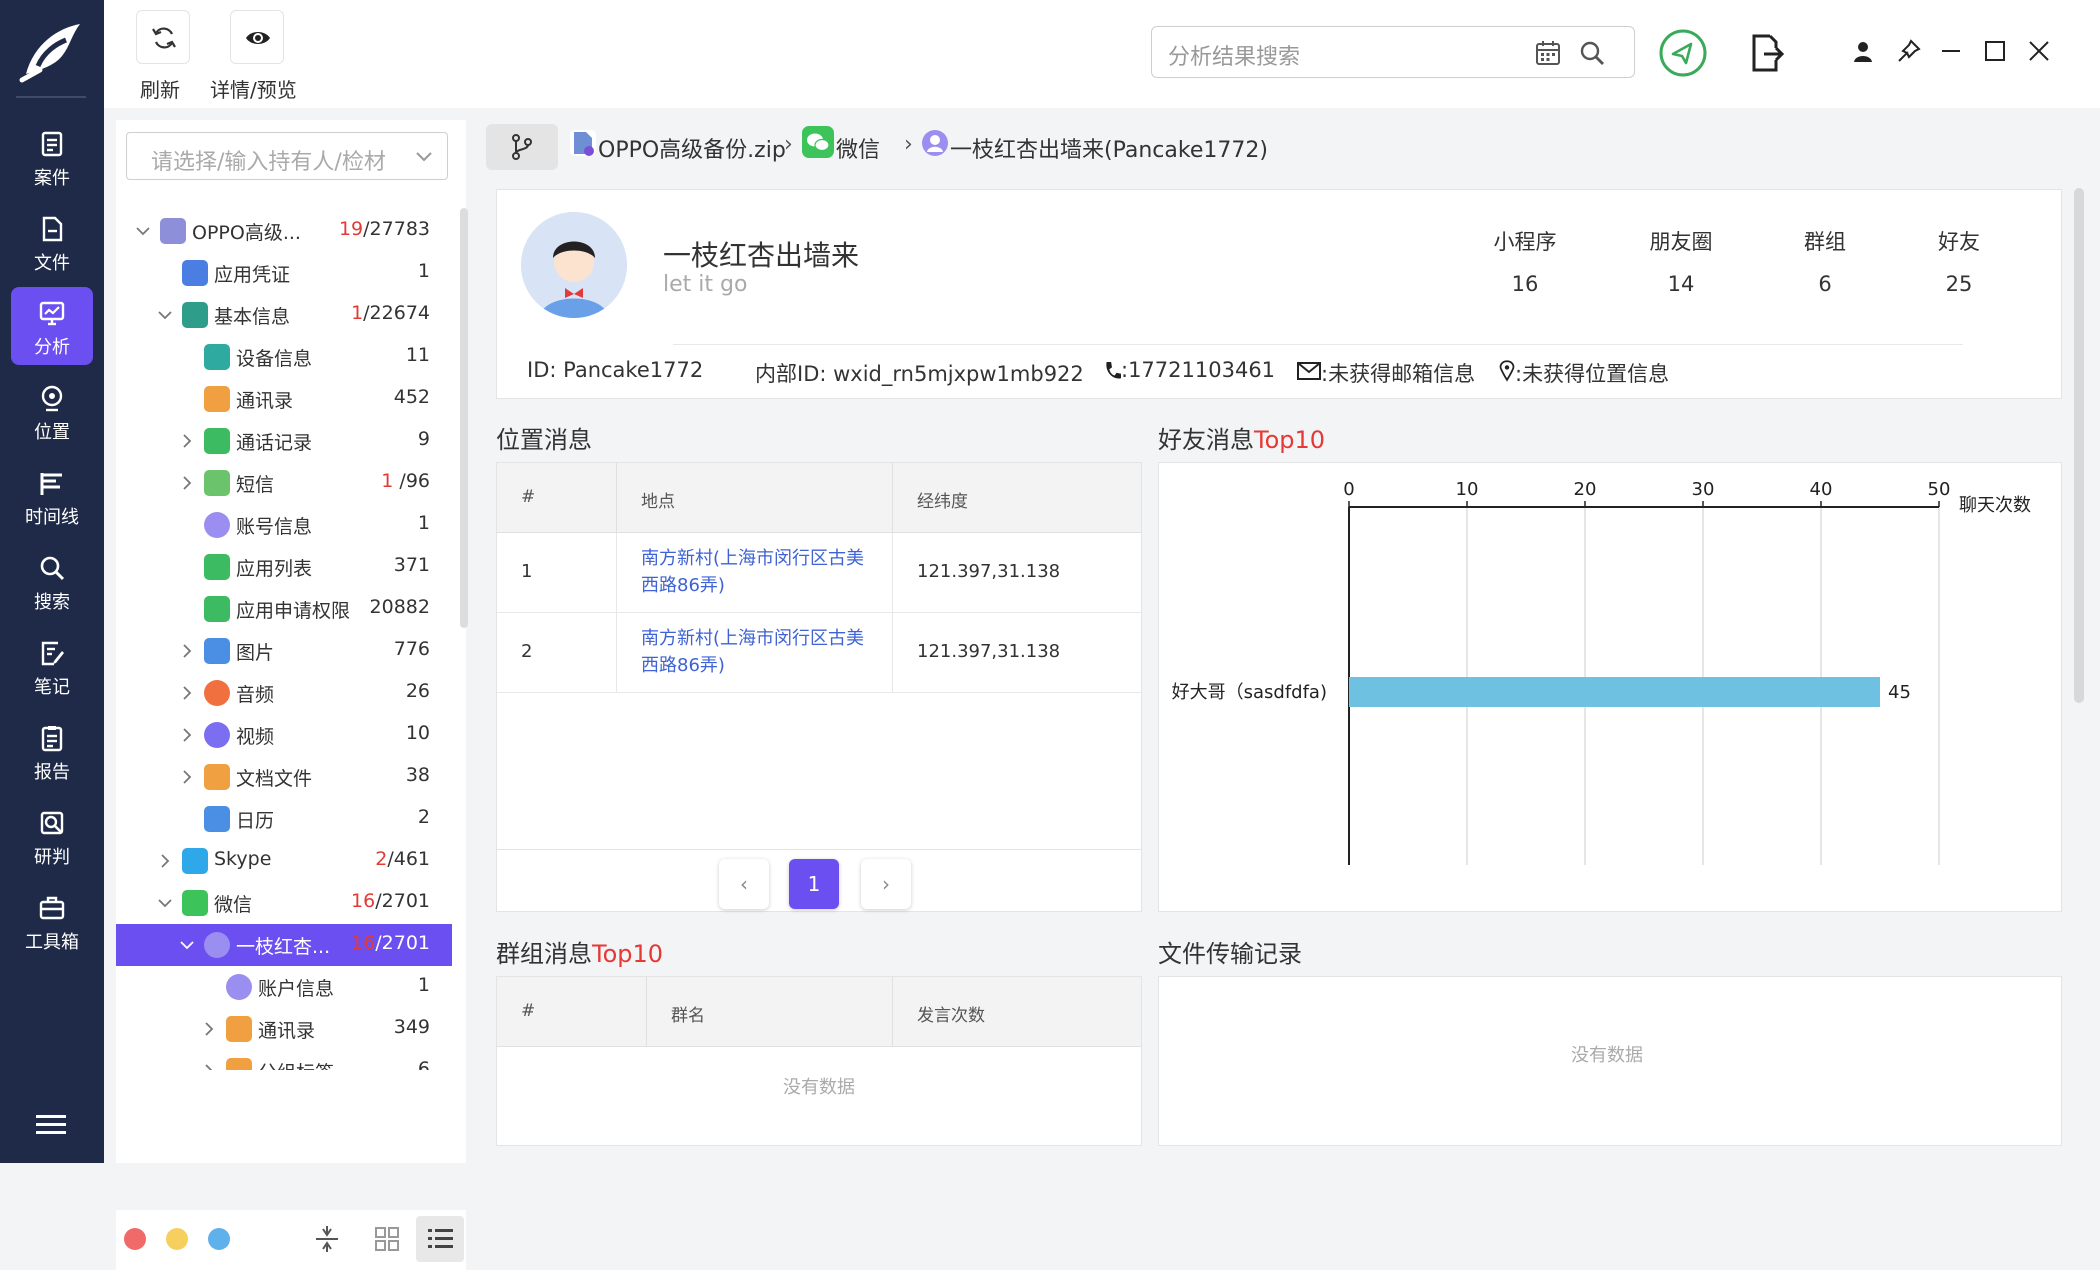 The image size is (2100, 1270). Describe the element at coordinates (1959, 261) in the screenshot. I see `stat-friends: 好友 25` at that location.